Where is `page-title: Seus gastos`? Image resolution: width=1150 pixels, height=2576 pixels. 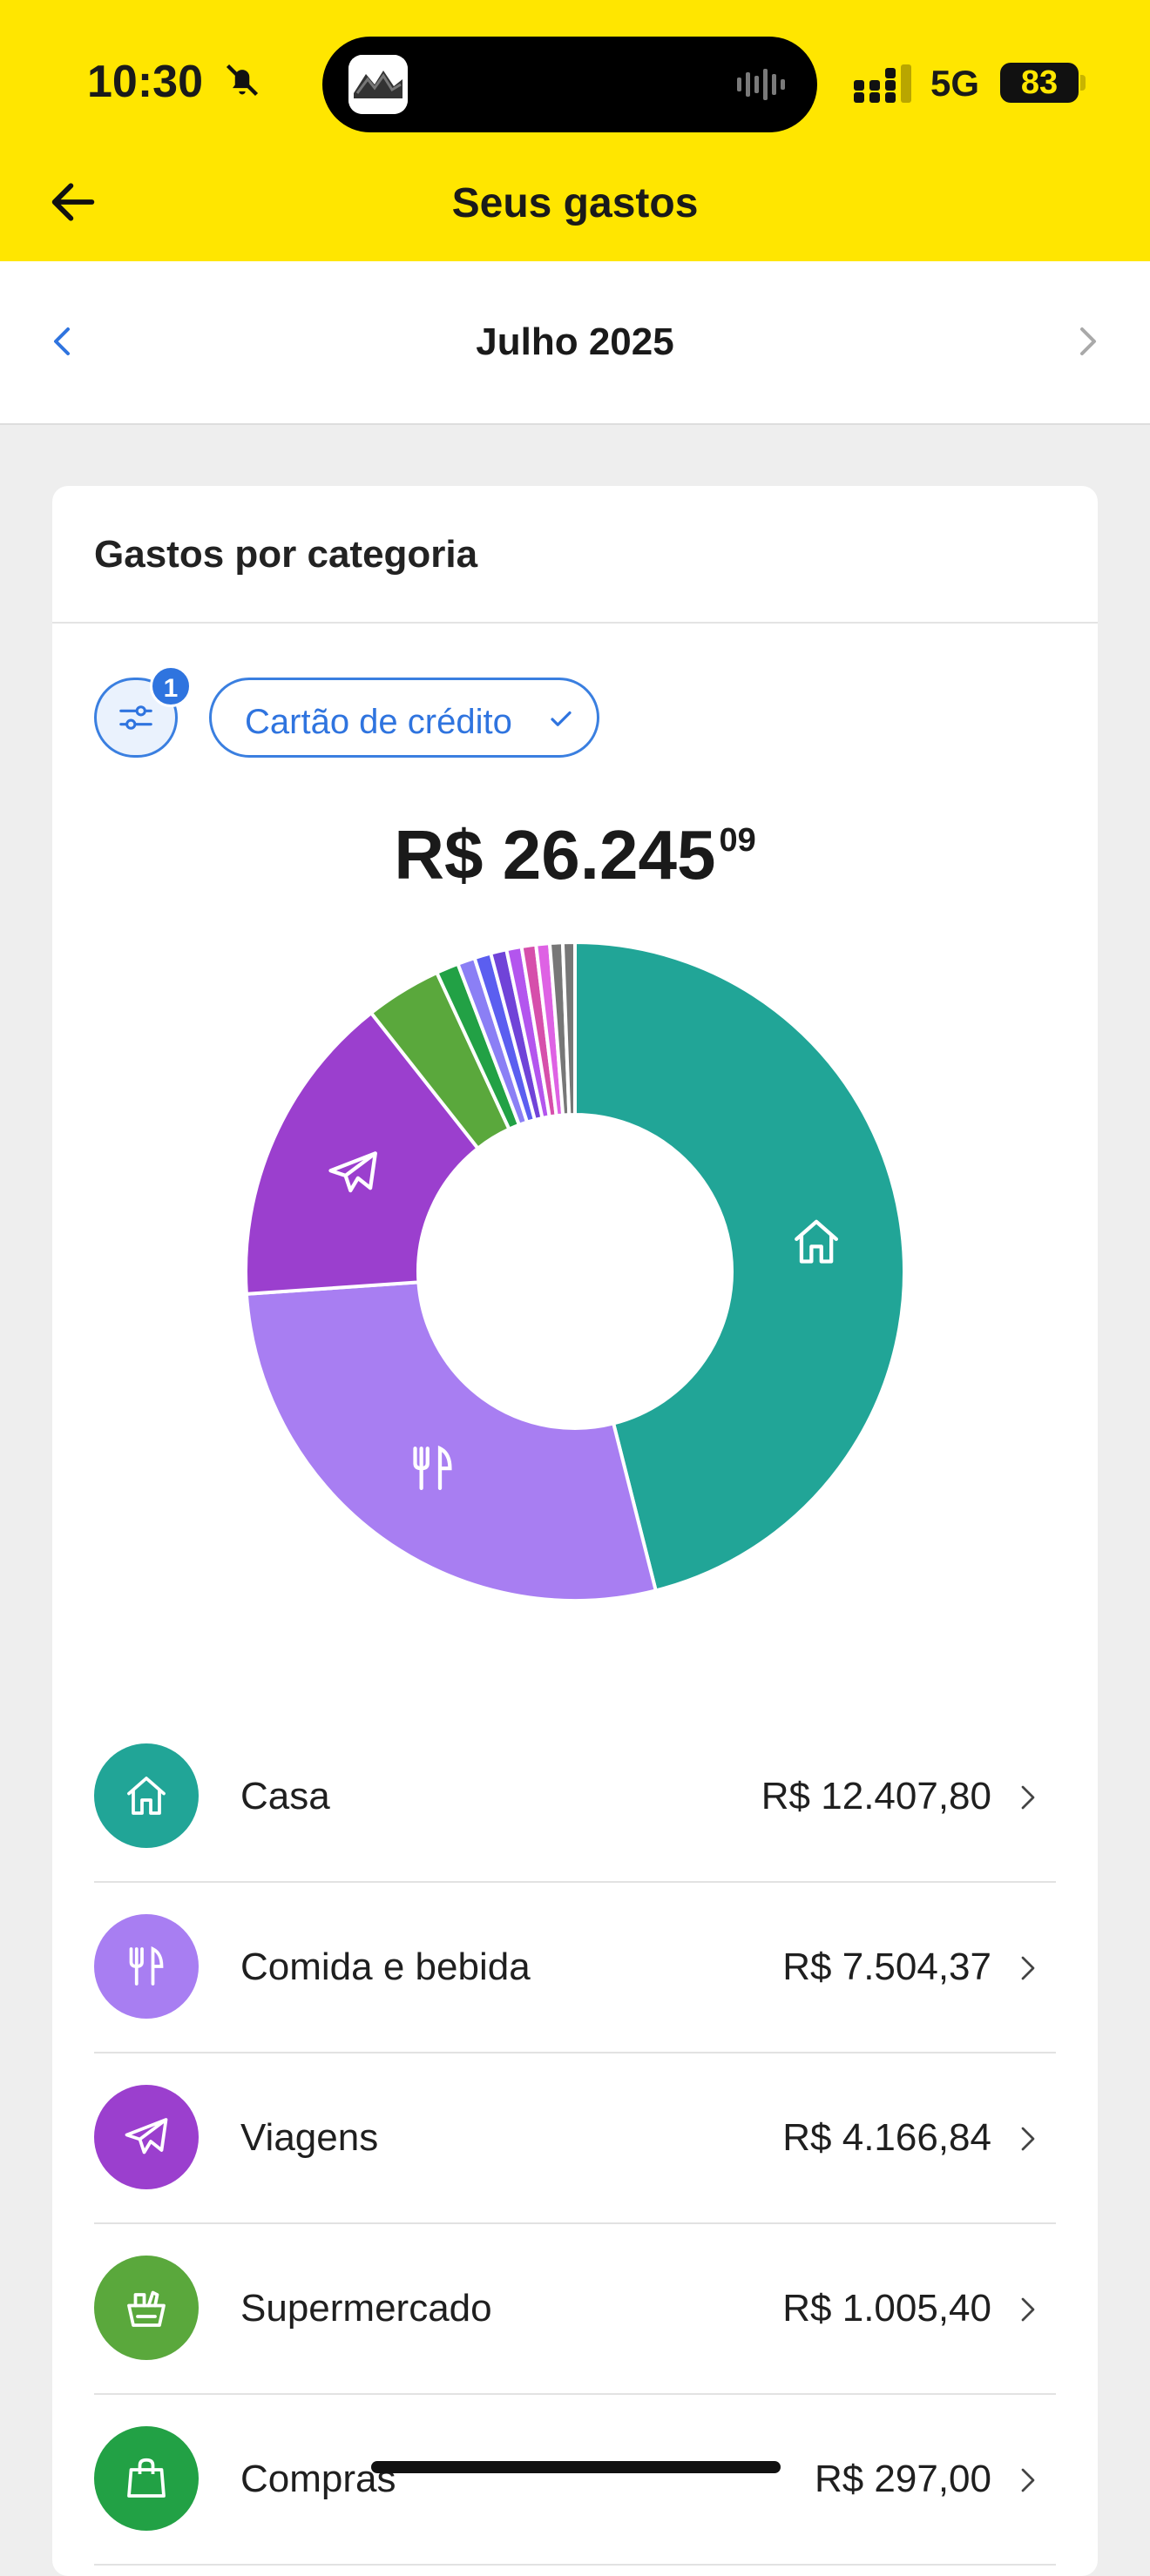
page-title: Seus gastos is located at coordinates (575, 203).